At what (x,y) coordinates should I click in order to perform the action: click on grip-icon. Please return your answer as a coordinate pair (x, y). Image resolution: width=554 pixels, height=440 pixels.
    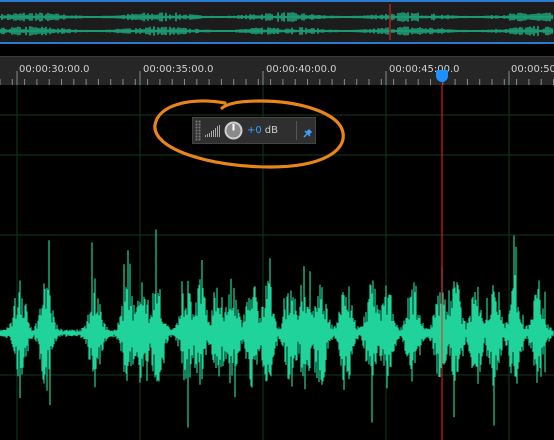
    Looking at the image, I should click on (198, 130).